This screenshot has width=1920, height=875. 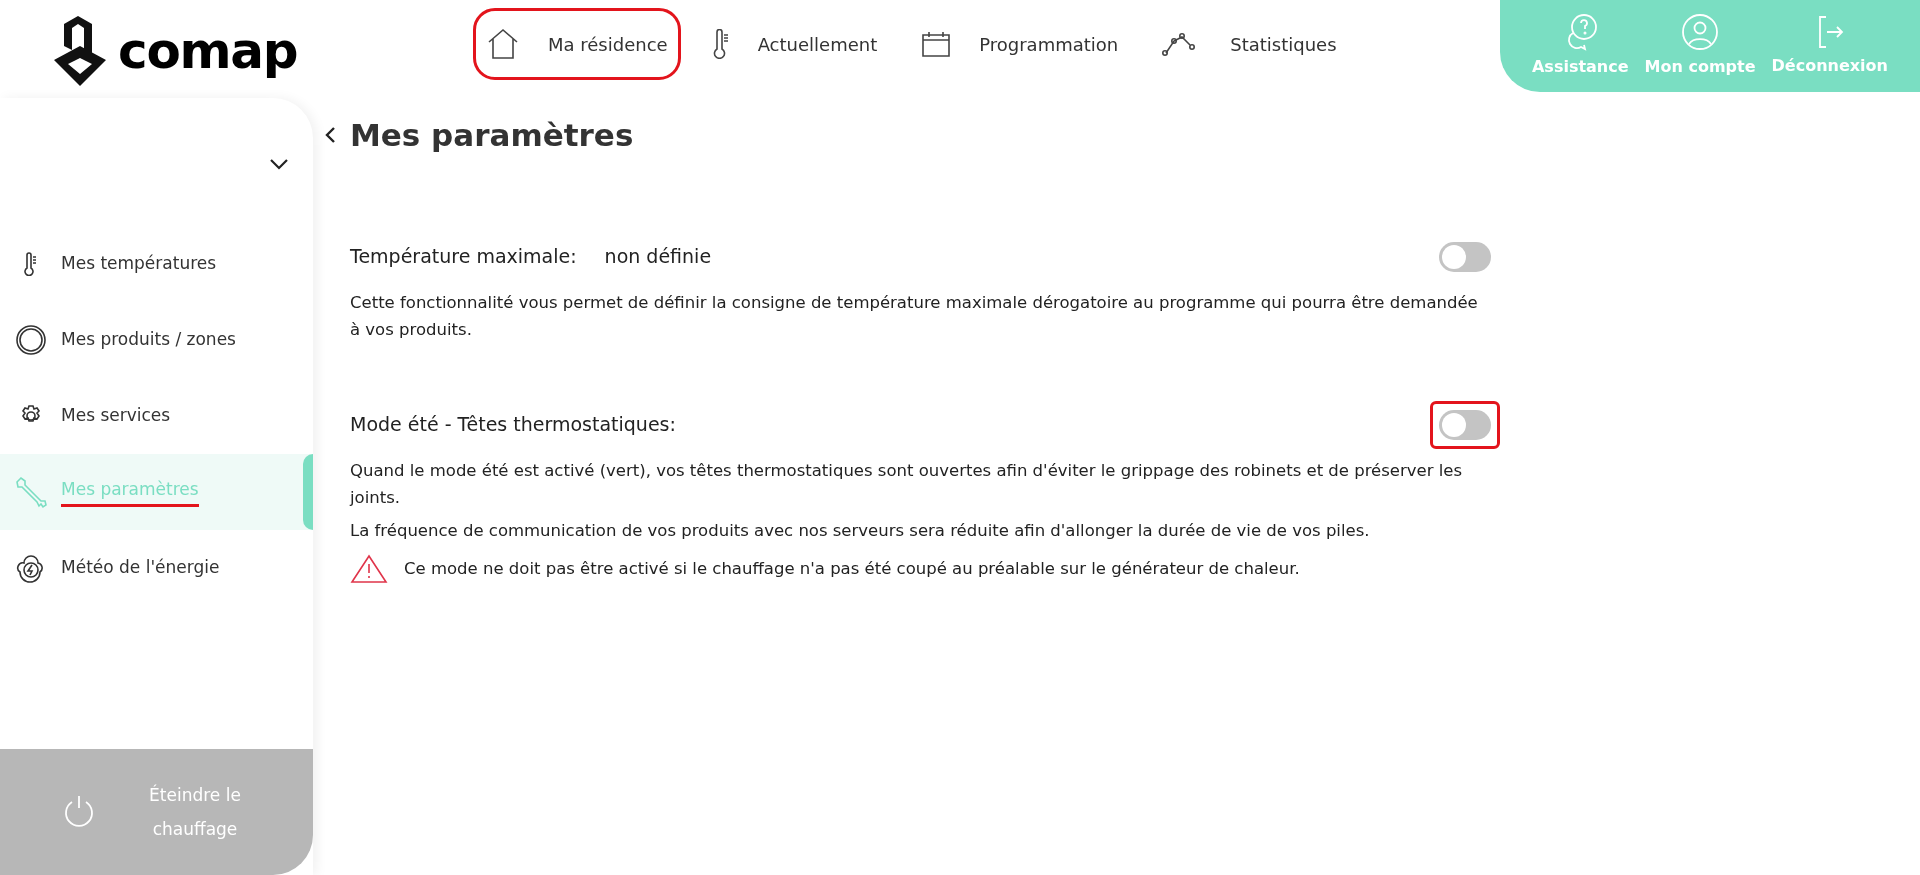 What do you see at coordinates (31, 340) in the screenshot?
I see `ring-icon` at bounding box center [31, 340].